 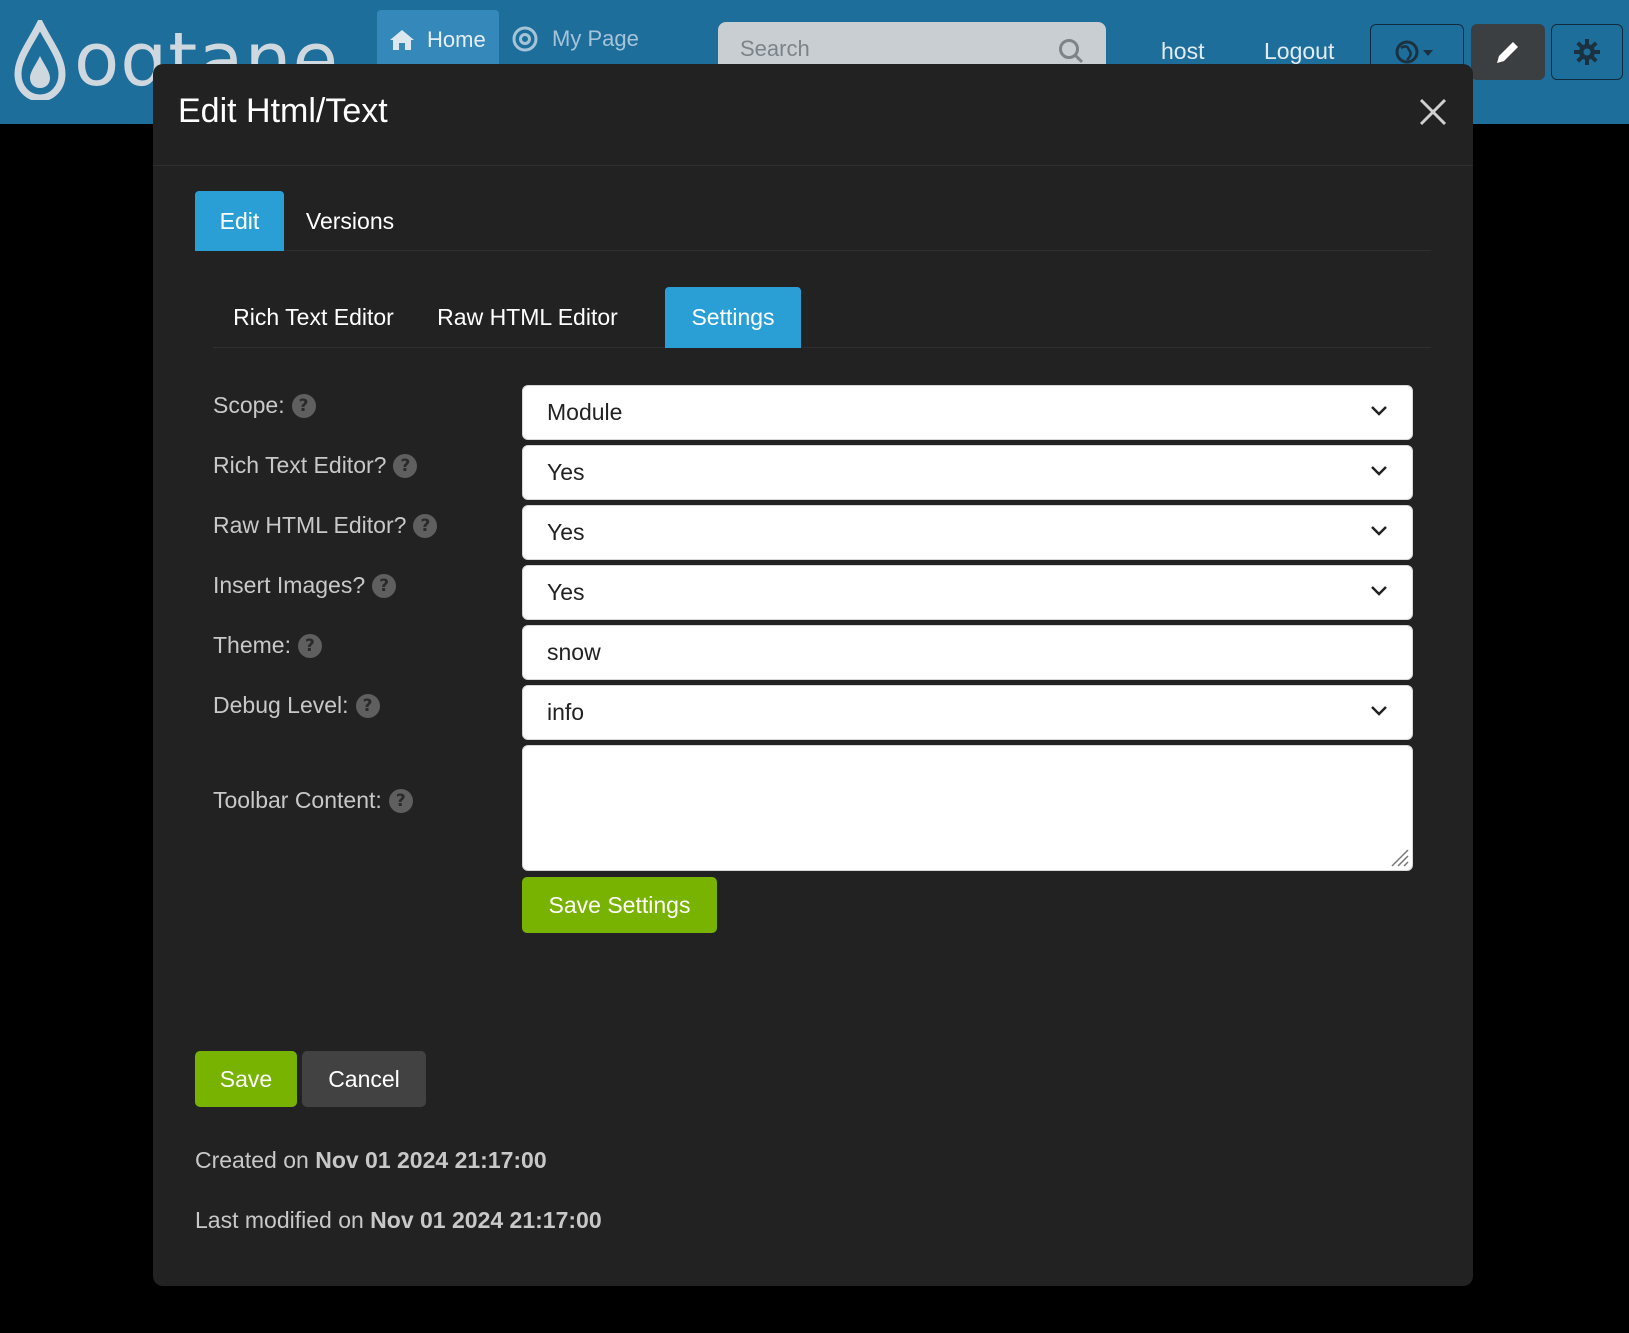 I want to click on raw-html-editor-value: Yes, so click(x=566, y=532).